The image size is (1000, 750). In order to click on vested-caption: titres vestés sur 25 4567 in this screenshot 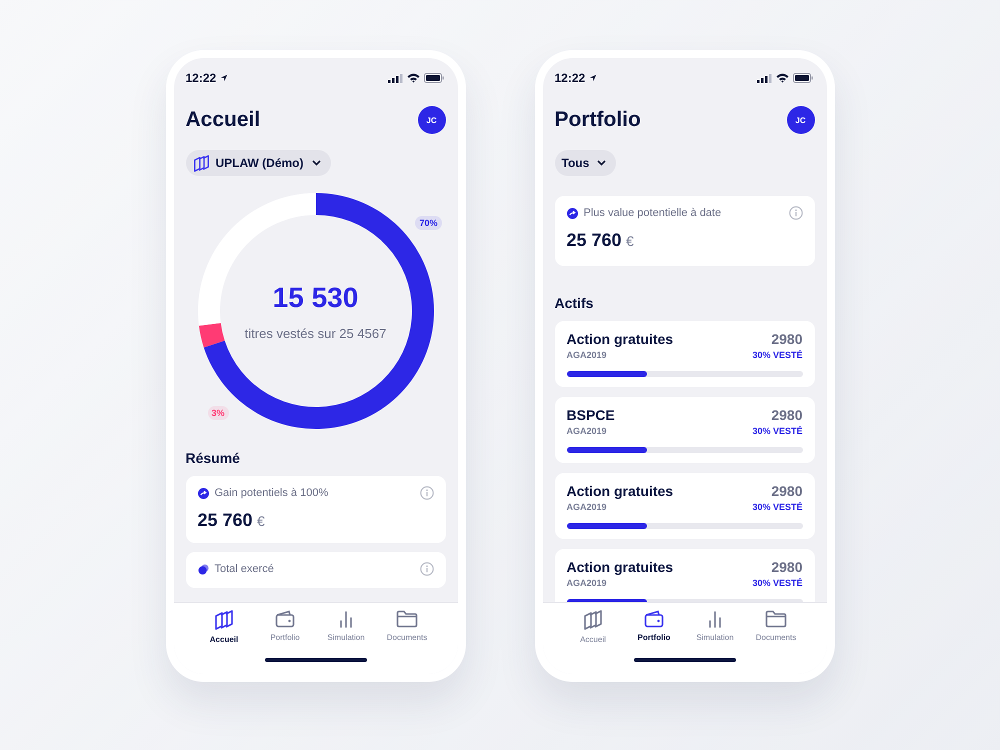, I will do `click(315, 333)`.